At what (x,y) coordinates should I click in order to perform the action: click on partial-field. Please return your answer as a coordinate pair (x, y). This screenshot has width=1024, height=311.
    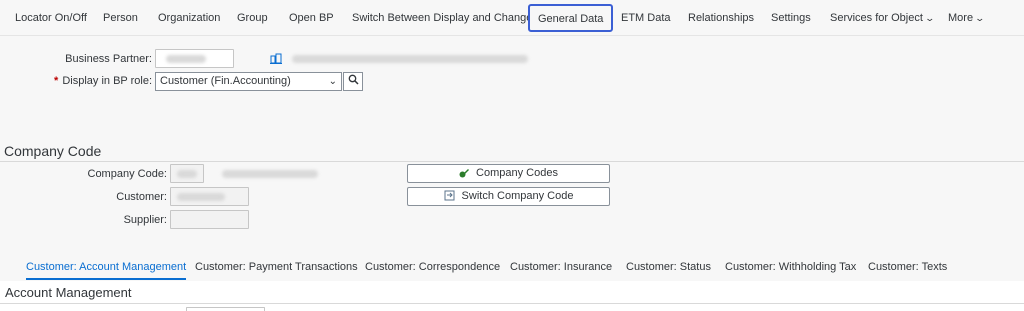
    Looking at the image, I should click on (225, 309).